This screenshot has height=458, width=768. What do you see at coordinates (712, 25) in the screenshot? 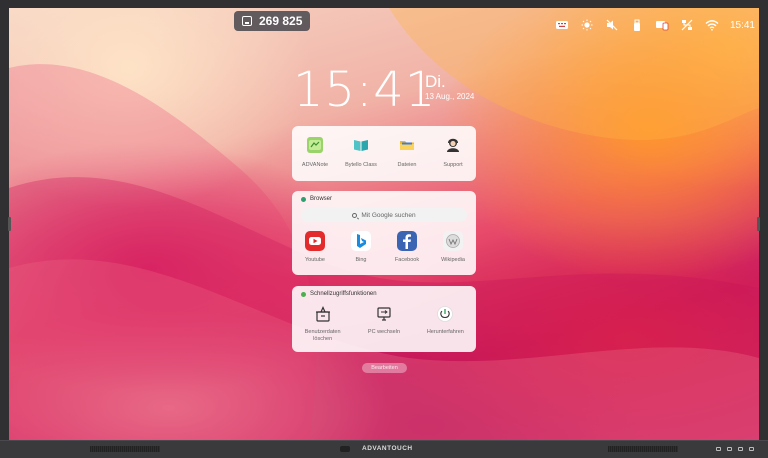
I see `wifi-icon` at bounding box center [712, 25].